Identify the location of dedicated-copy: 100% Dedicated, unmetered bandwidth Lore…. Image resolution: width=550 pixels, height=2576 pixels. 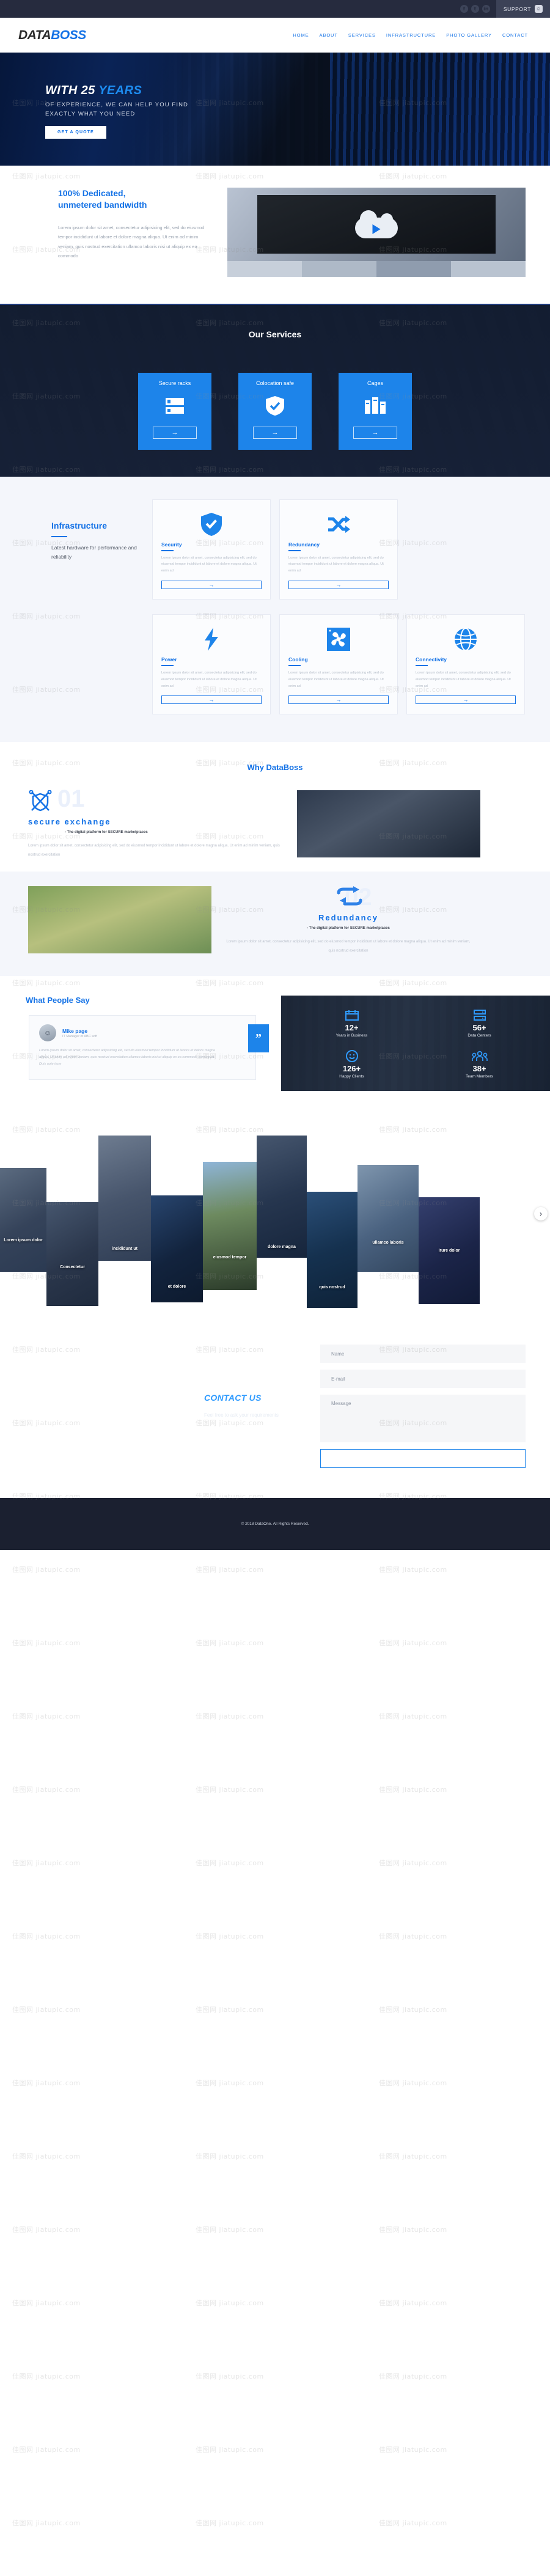
(119, 232).